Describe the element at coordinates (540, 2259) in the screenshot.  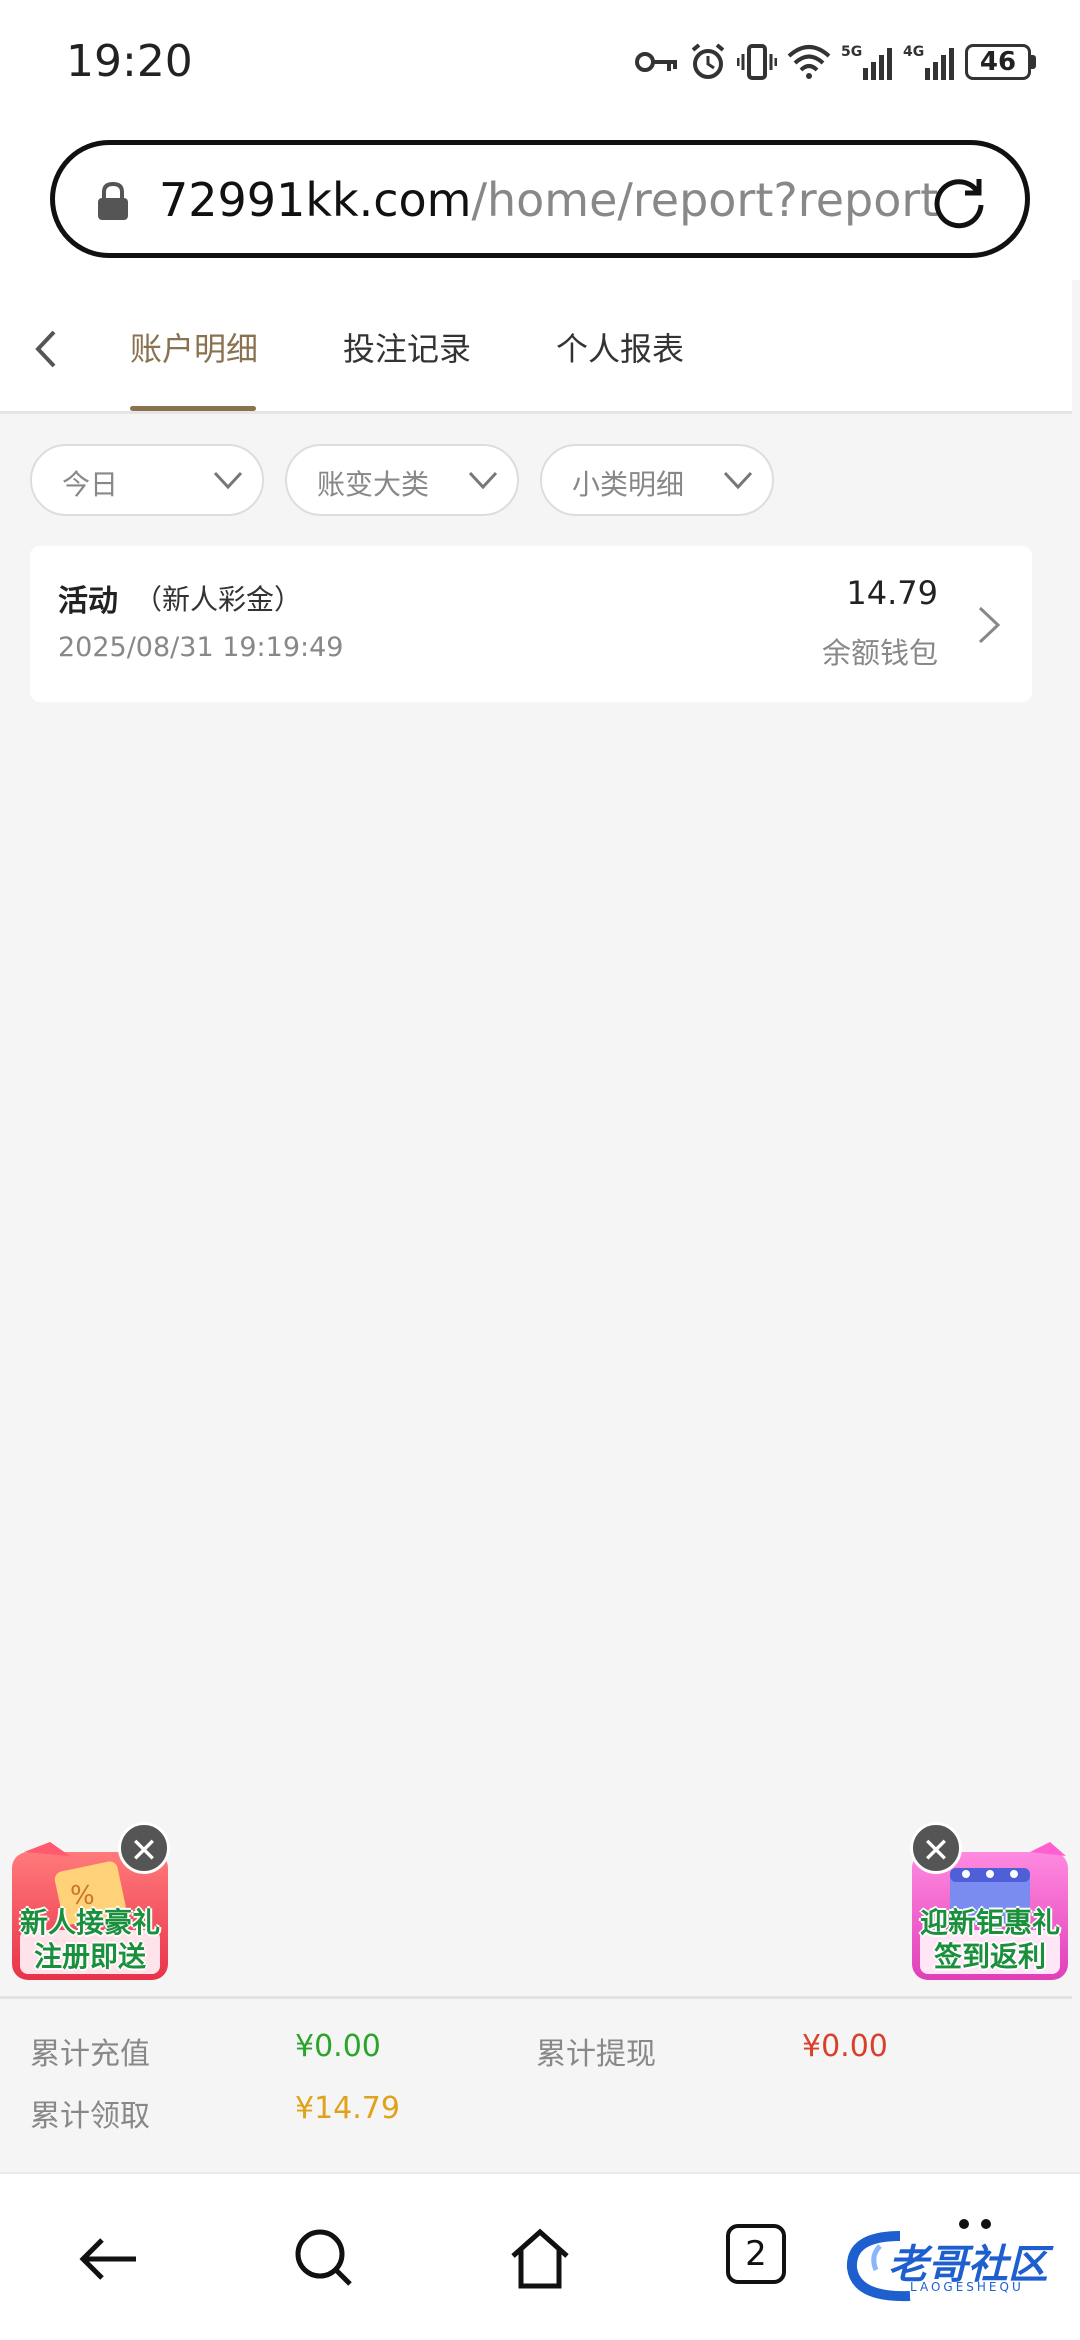
I see `home-icon` at that location.